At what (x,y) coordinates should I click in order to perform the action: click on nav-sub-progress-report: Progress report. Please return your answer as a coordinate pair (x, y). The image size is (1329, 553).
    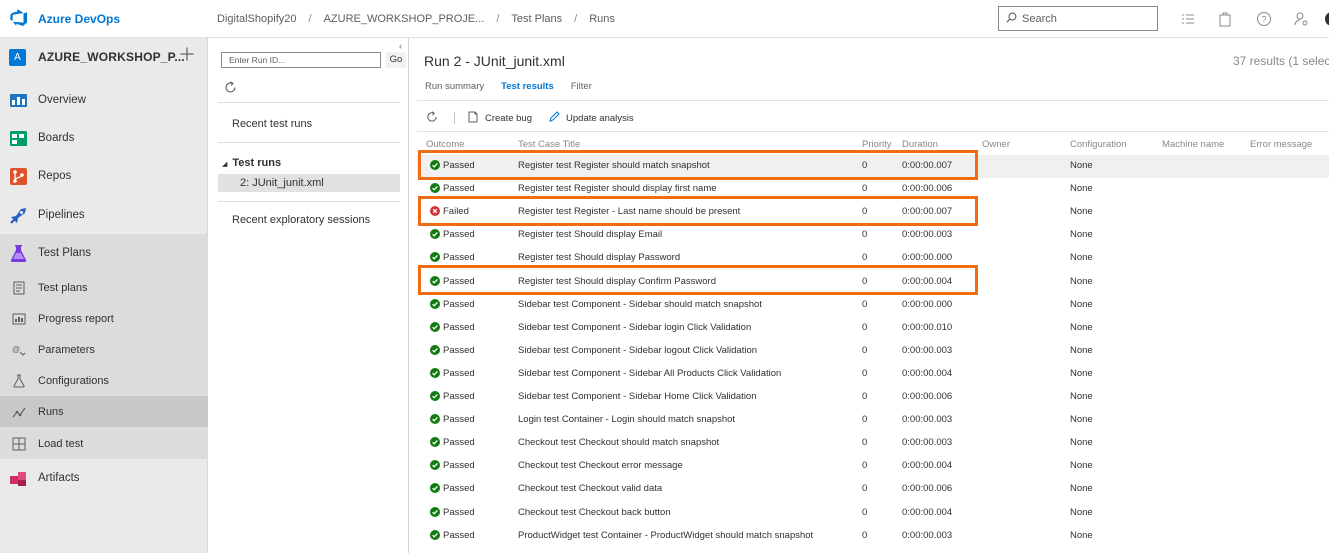
    Looking at the image, I should click on (104, 318).